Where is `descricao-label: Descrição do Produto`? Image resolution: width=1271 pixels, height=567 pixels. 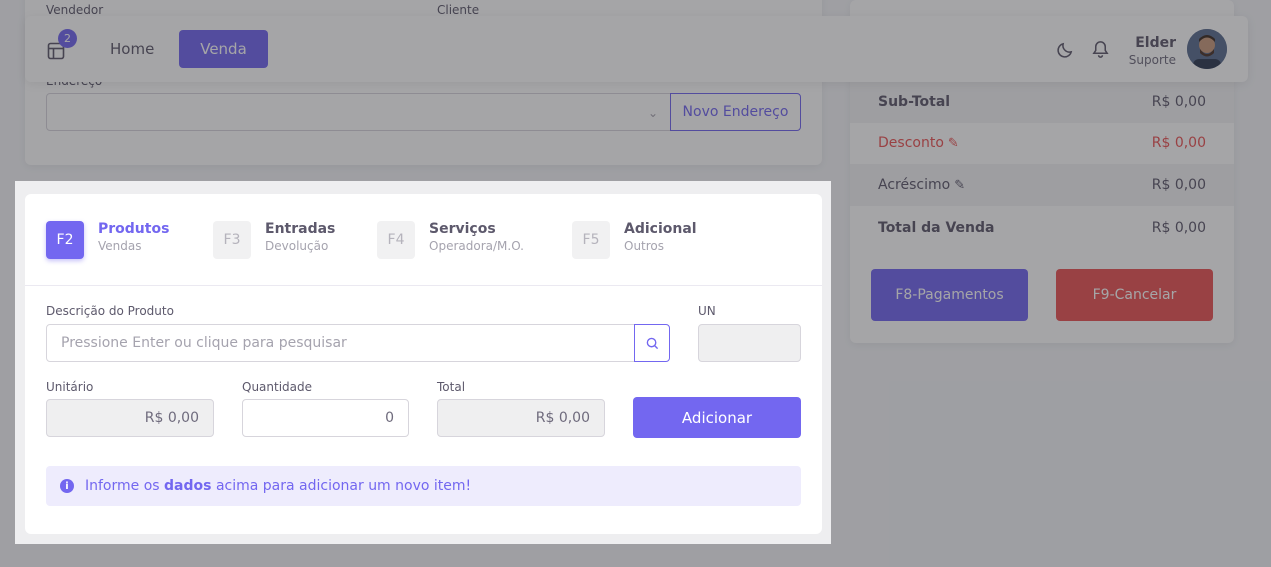 descricao-label: Descrição do Produto is located at coordinates (110, 311).